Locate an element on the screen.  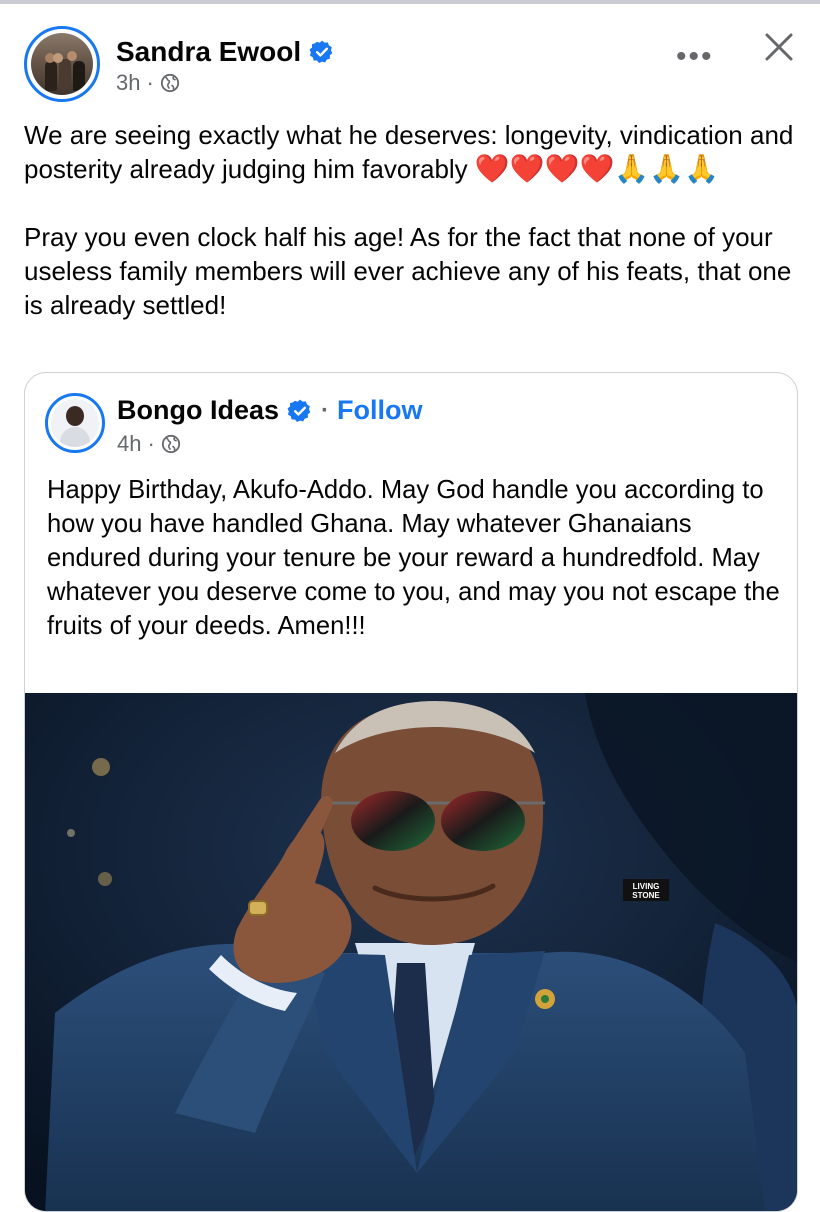
shared-author-row: Bongo Ideas · Follow is located at coordinates (270, 410).